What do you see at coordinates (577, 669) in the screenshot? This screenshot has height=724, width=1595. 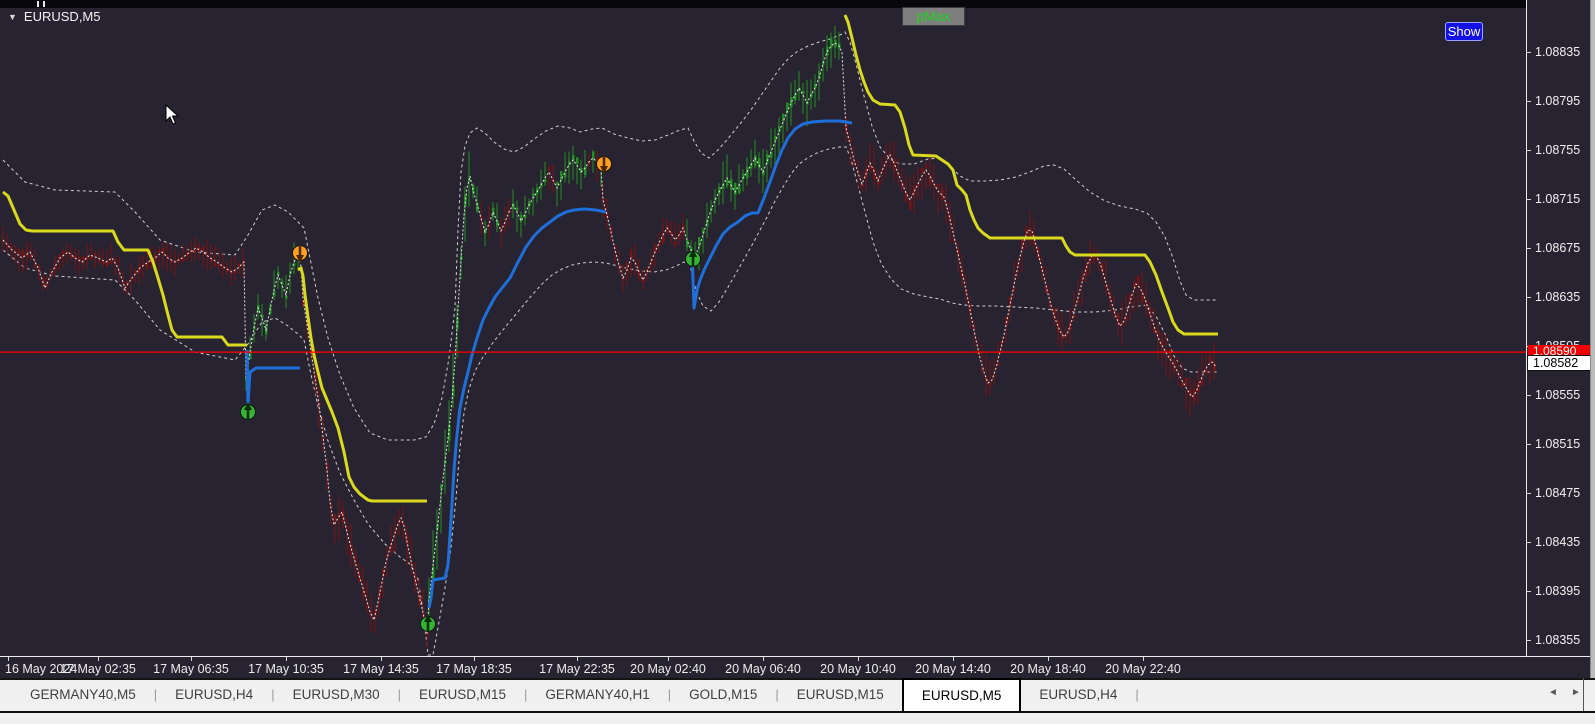 I see `time-axis-label: 17 May 22:35` at bounding box center [577, 669].